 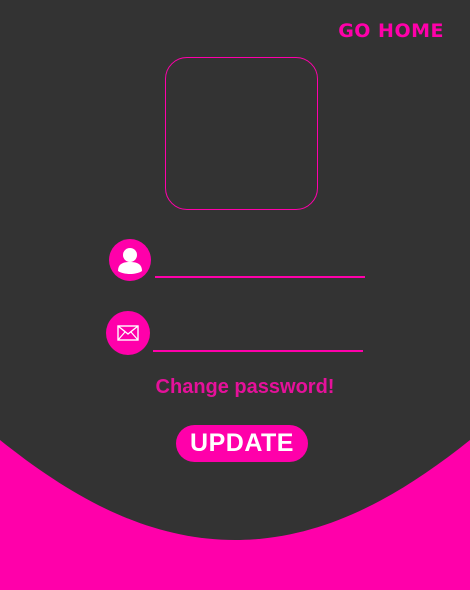 What do you see at coordinates (391, 31) in the screenshot?
I see `go-home-link: GO HOME` at bounding box center [391, 31].